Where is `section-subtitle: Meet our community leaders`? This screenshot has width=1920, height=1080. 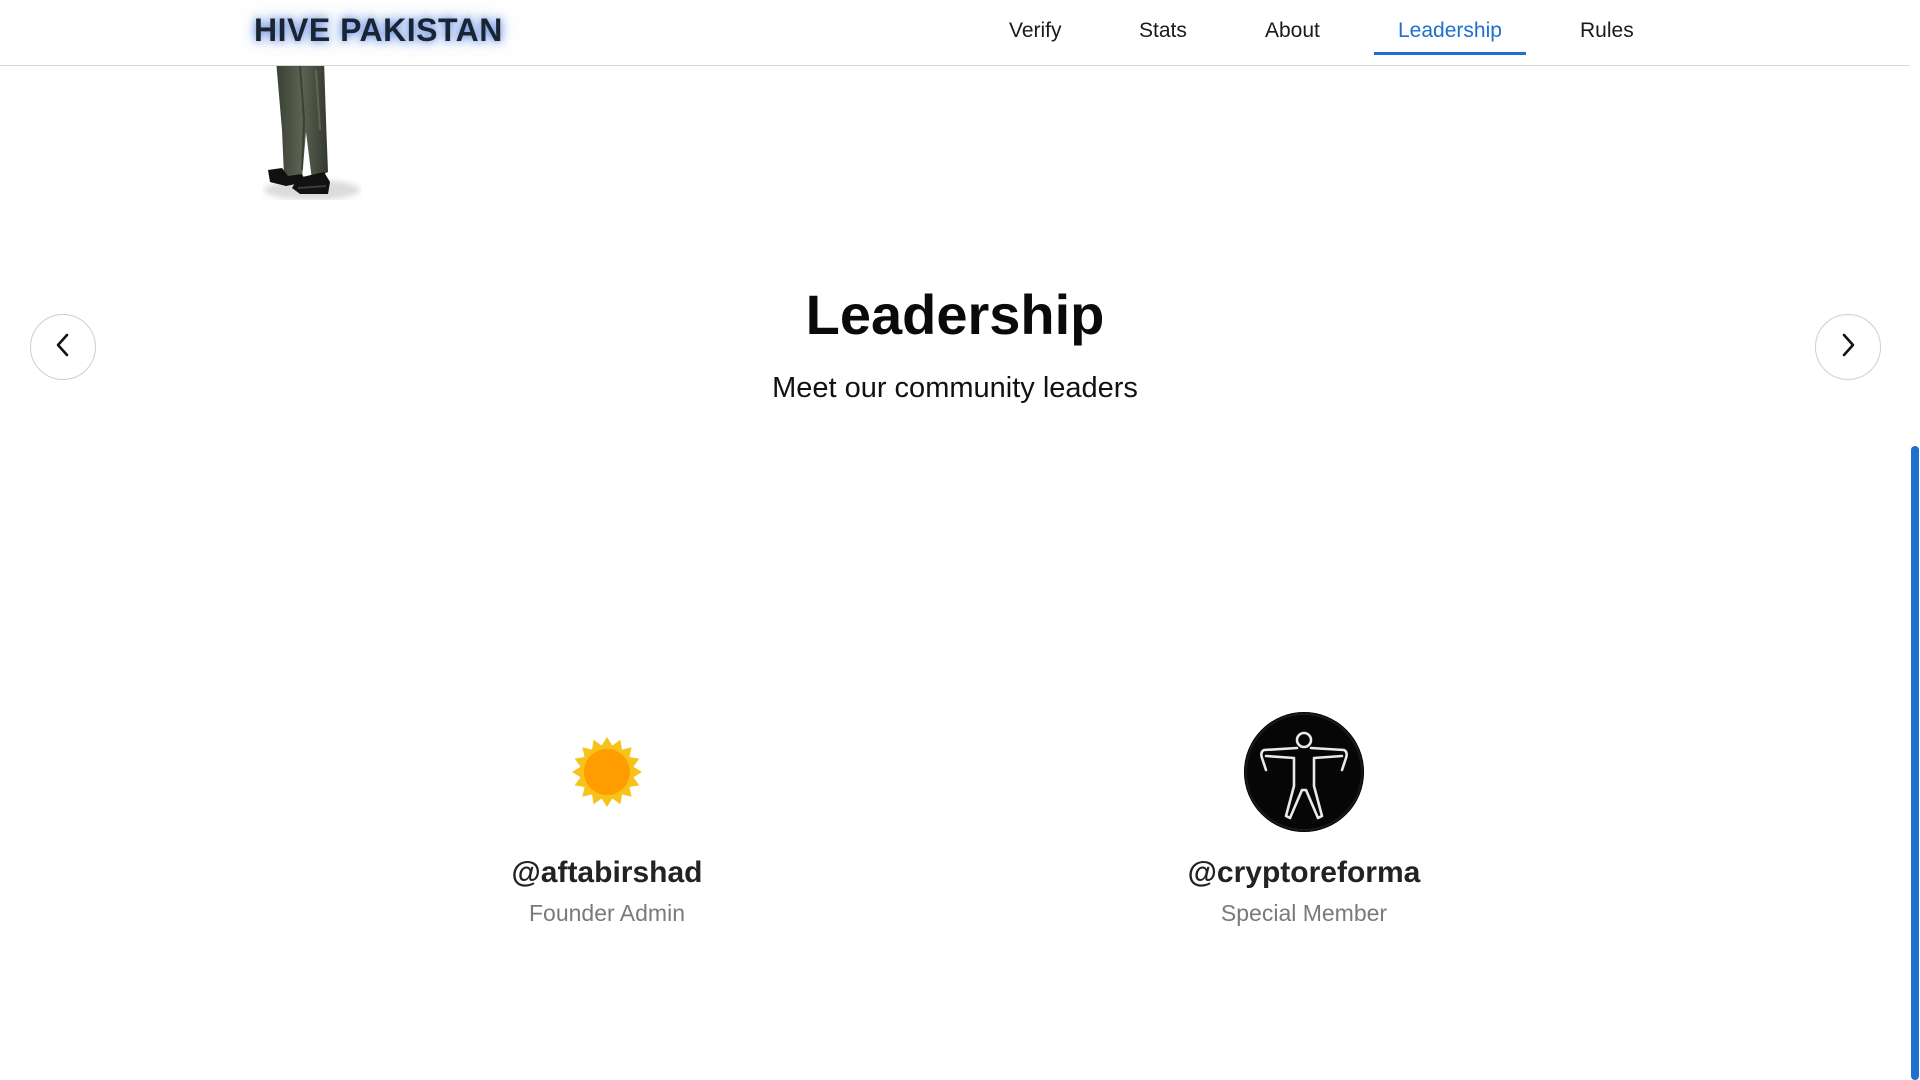 section-subtitle: Meet our community leaders is located at coordinates (955, 388).